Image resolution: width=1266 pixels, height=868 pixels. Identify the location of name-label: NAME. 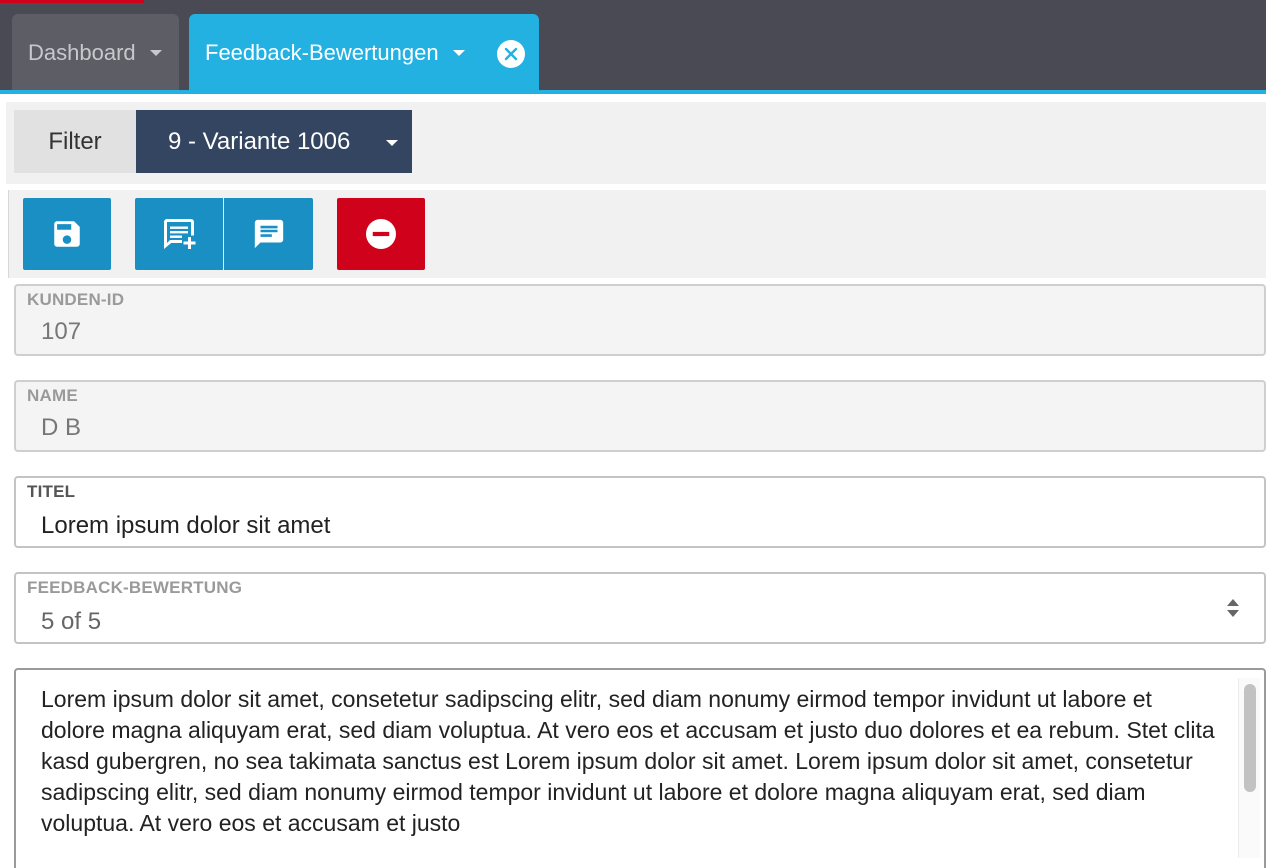
(52, 395).